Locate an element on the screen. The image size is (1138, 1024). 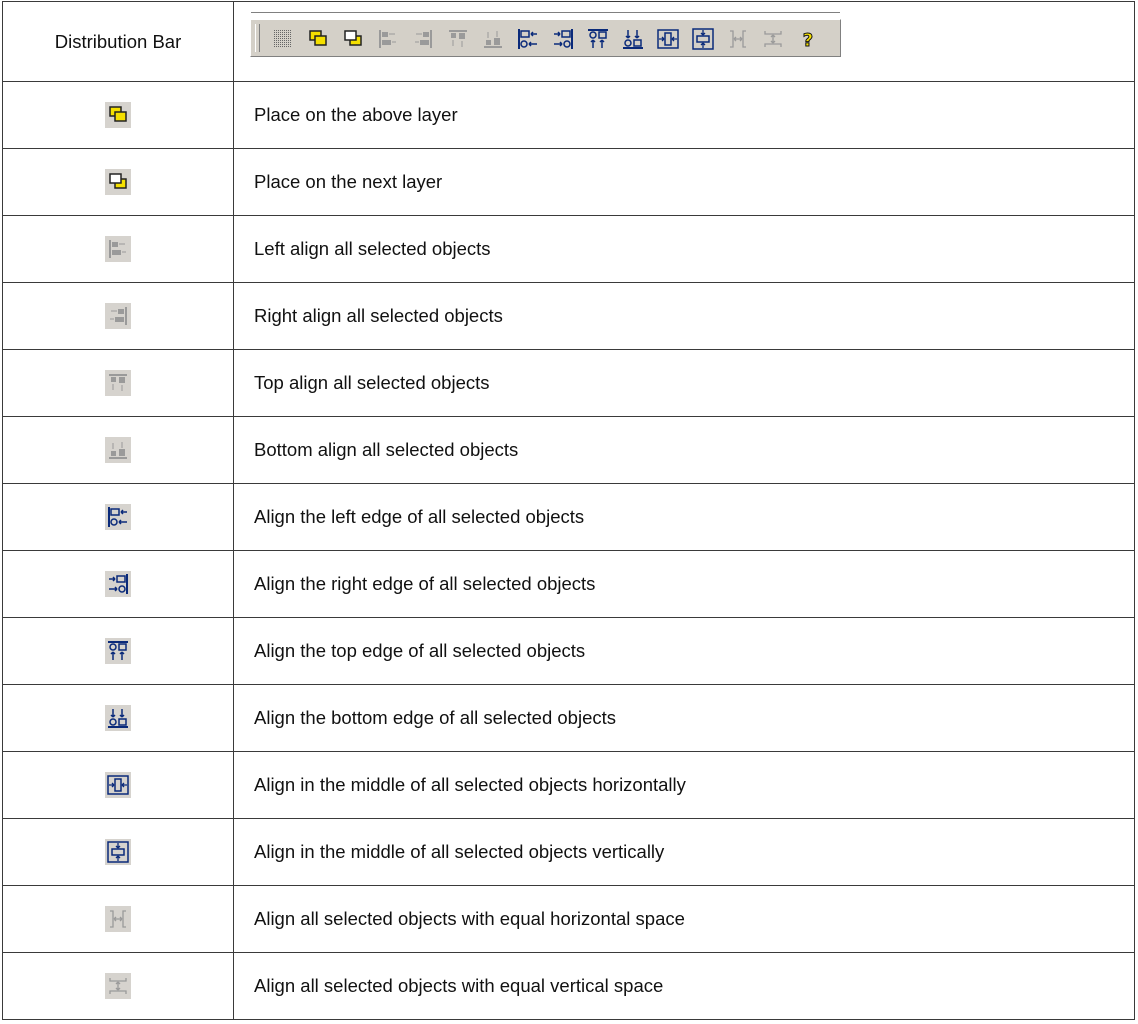
toolbar-grip is located at coordinates (257, 37).